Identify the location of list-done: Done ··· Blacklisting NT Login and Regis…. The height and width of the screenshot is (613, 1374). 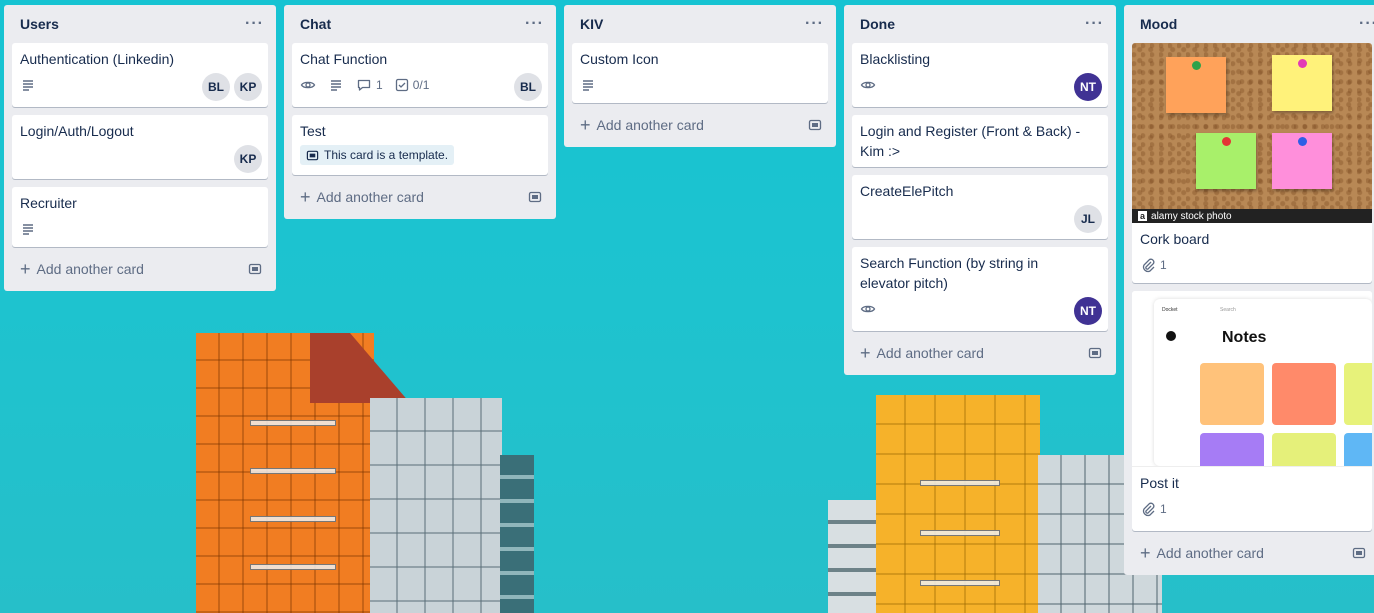
(980, 190).